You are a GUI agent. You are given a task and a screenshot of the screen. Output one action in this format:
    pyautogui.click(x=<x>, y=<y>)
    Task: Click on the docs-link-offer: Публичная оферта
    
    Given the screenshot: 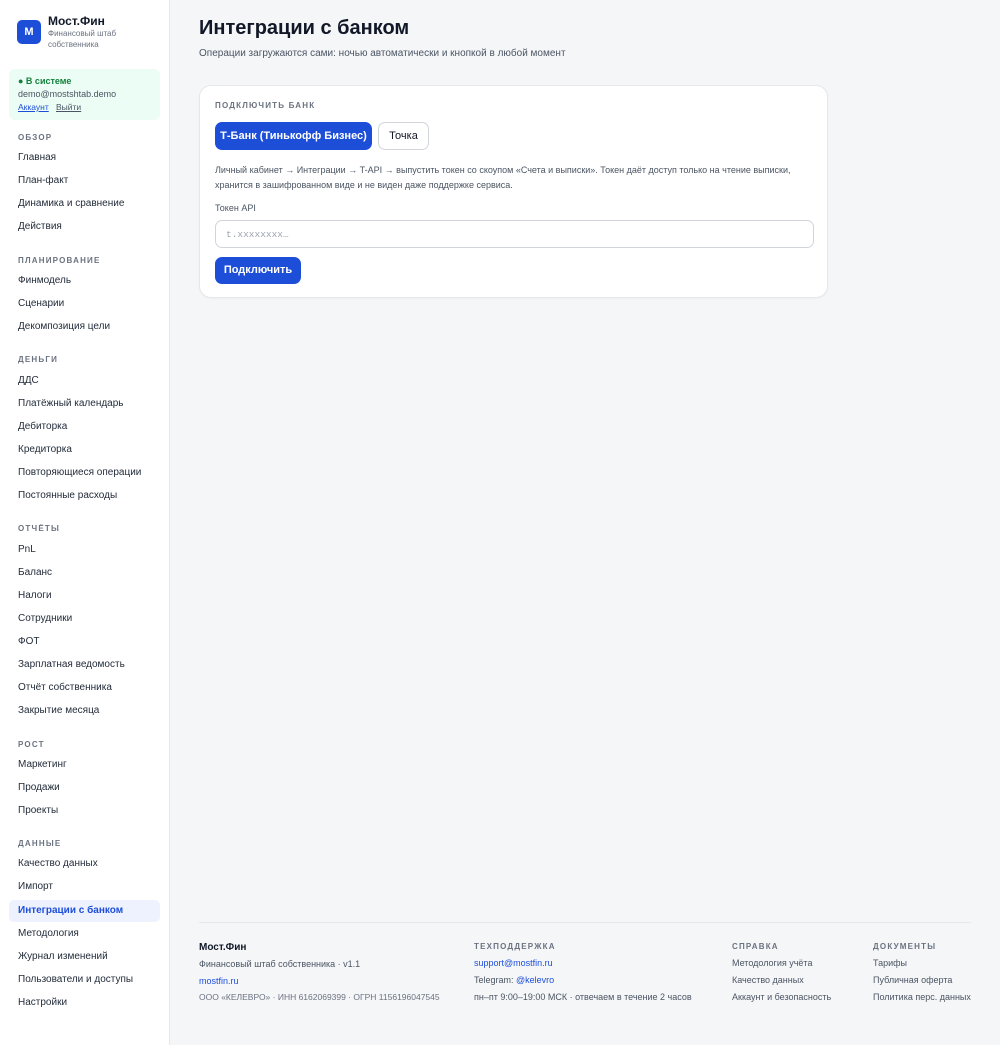 What is the action you would take?
    pyautogui.click(x=912, y=980)
    